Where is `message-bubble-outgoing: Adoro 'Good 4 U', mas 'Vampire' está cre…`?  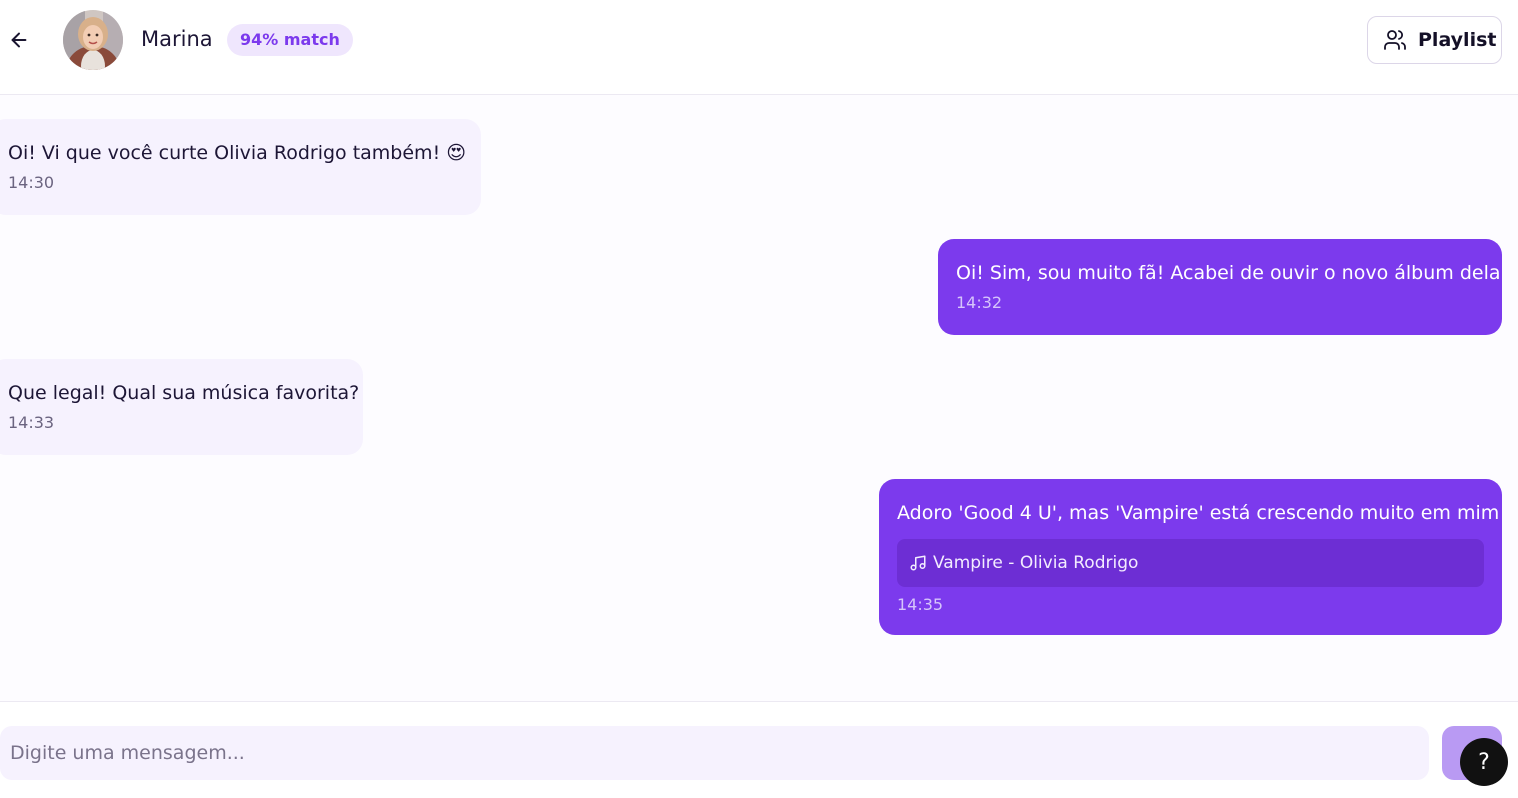 message-bubble-outgoing: Adoro 'Good 4 U', mas 'Vampire' está cre… is located at coordinates (1190, 557).